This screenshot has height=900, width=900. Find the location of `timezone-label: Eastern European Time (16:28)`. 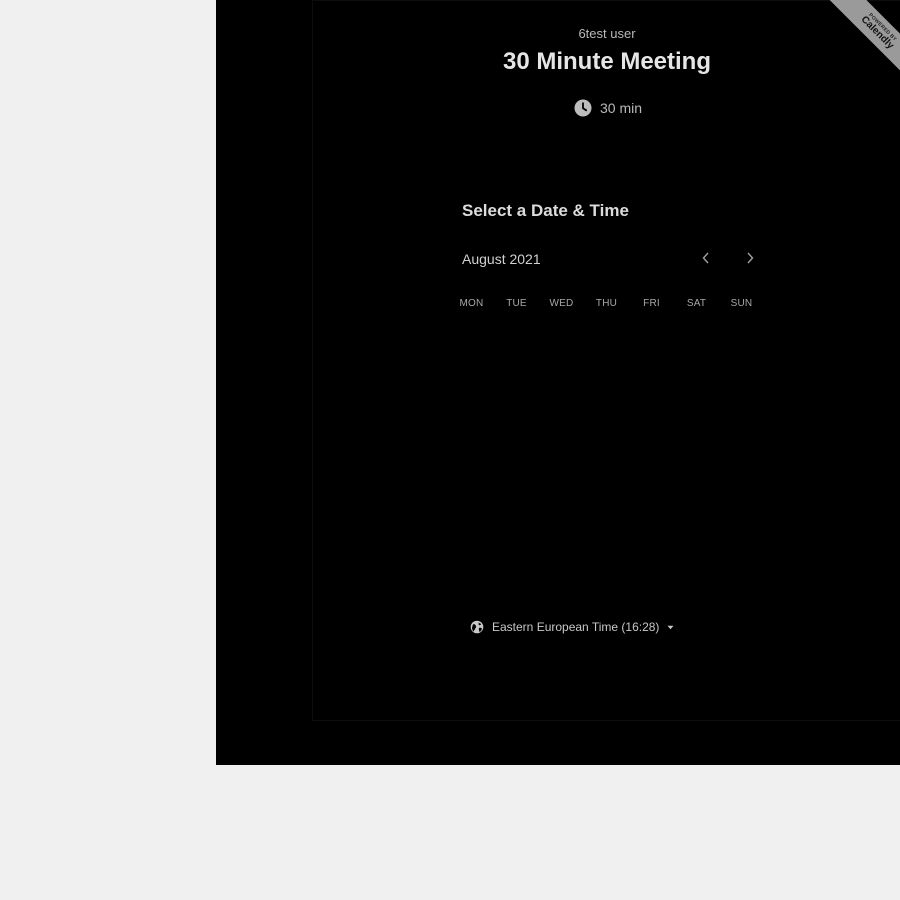

timezone-label: Eastern European Time (16:28) is located at coordinates (576, 627).